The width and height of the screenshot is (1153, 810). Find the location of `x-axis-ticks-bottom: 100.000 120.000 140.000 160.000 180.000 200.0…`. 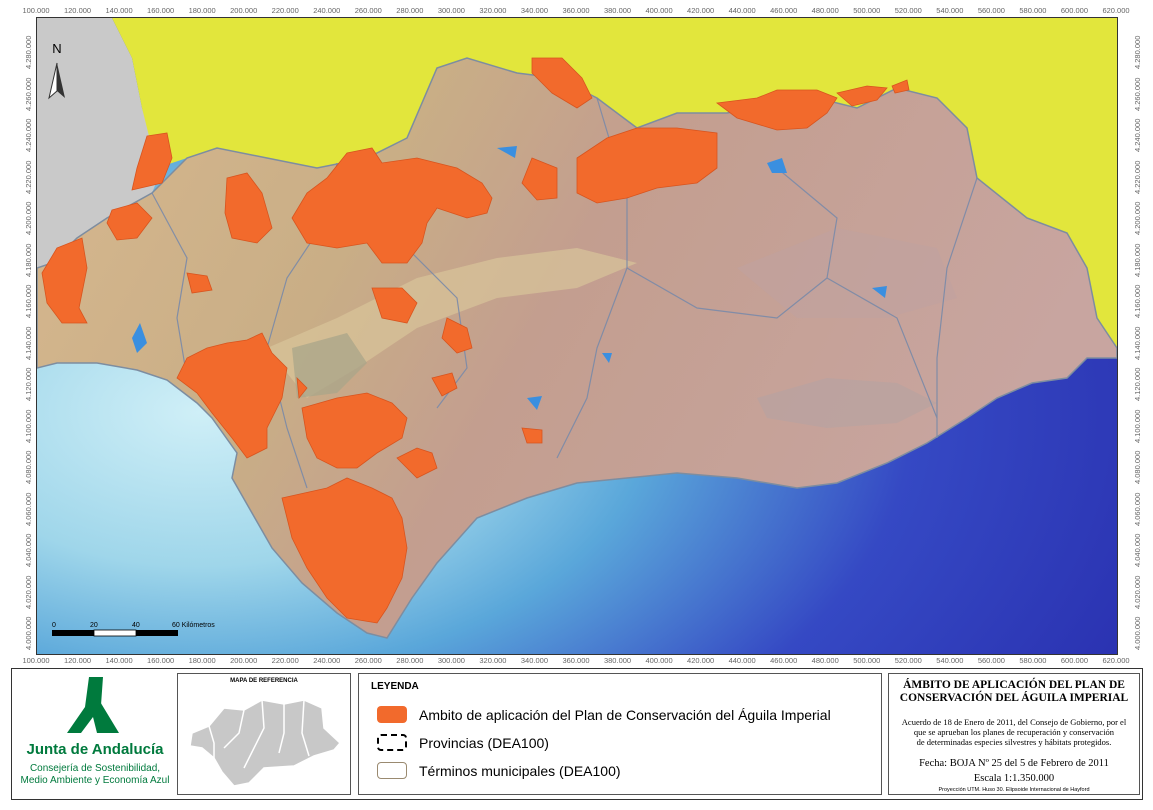

x-axis-ticks-bottom: 100.000 120.000 140.000 160.000 180.000 200.0… is located at coordinates (575, 661).